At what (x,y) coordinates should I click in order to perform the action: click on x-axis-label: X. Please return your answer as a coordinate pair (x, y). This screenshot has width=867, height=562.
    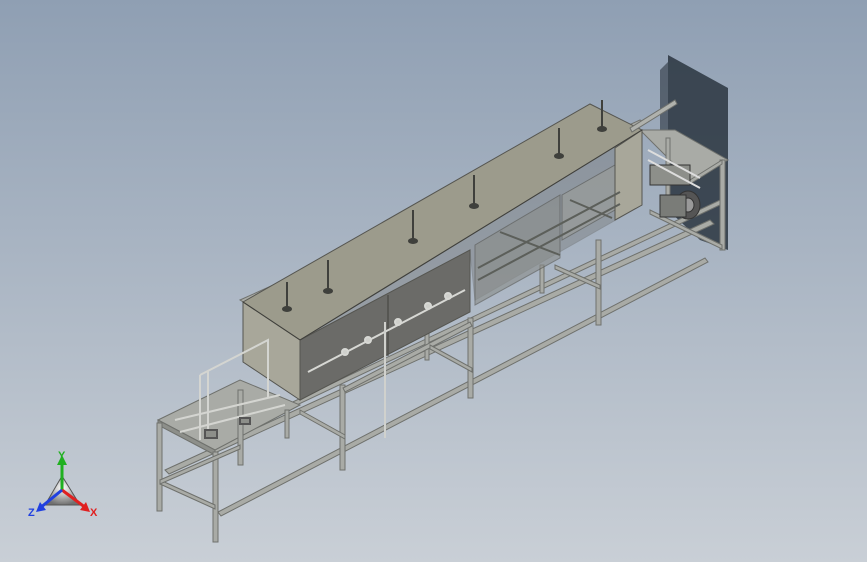
    Looking at the image, I should click on (94, 513).